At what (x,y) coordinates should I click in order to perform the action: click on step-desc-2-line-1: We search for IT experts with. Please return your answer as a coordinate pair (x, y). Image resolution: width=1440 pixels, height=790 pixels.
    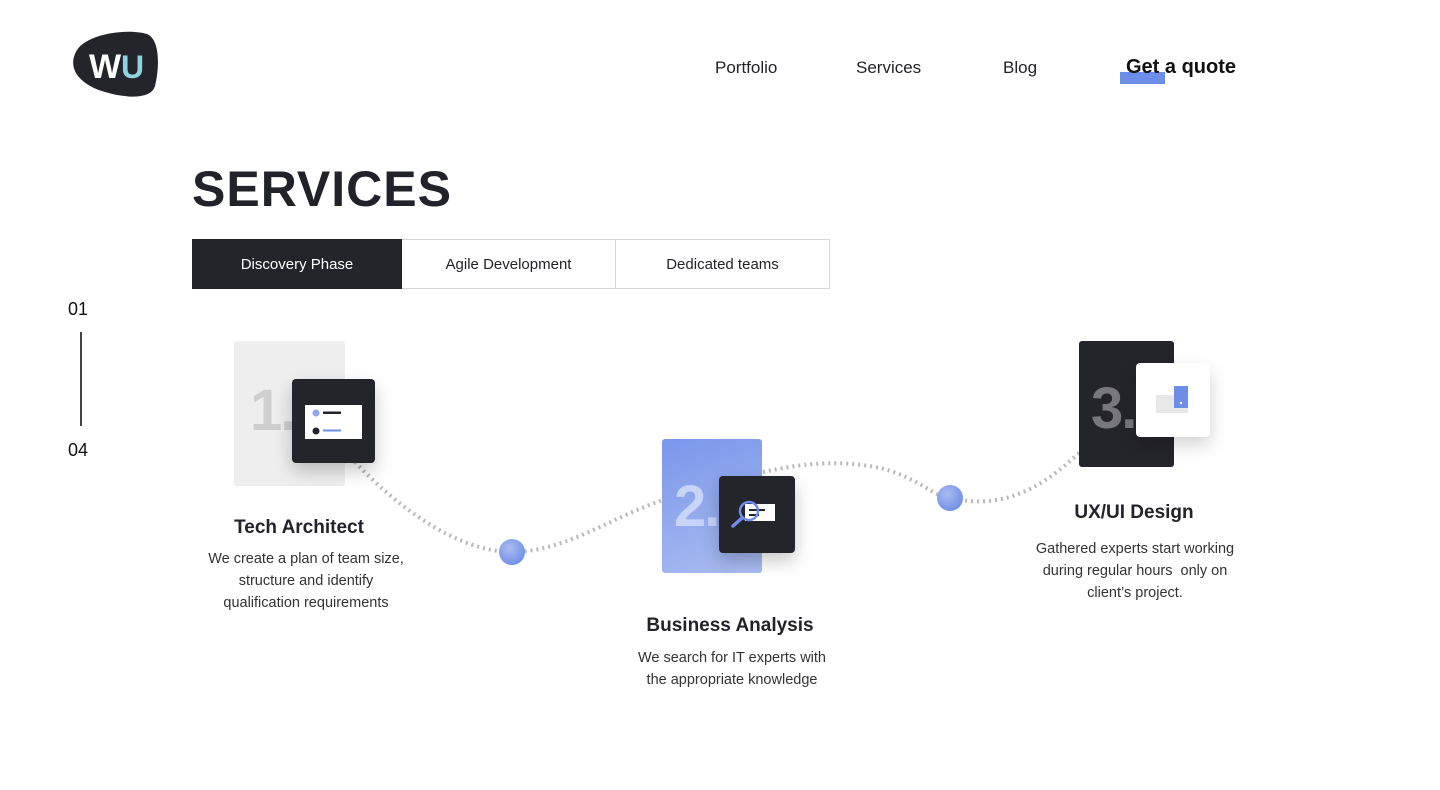
    Looking at the image, I should click on (732, 658).